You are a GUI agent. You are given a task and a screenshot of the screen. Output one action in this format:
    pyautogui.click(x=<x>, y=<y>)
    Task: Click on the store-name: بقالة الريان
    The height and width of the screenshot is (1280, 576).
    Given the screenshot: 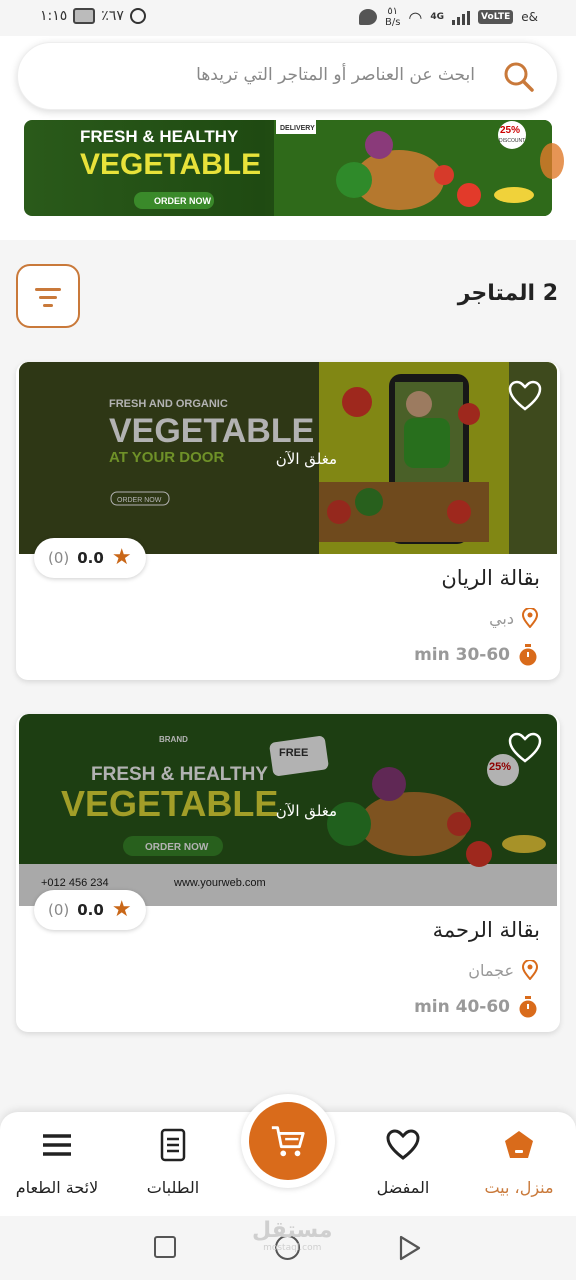 What is the action you would take?
    pyautogui.click(x=490, y=578)
    